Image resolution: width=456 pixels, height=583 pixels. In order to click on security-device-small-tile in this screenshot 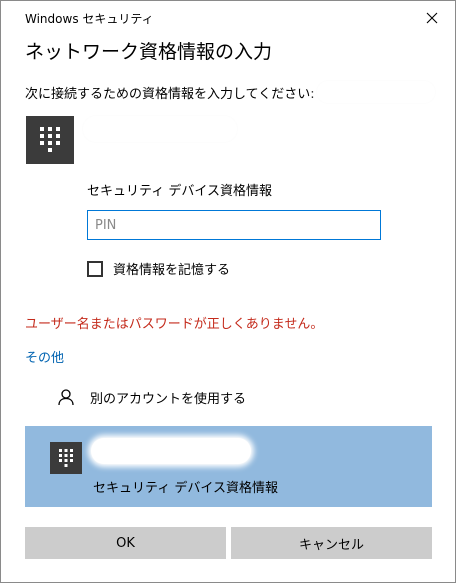, I will do `click(66, 458)`.